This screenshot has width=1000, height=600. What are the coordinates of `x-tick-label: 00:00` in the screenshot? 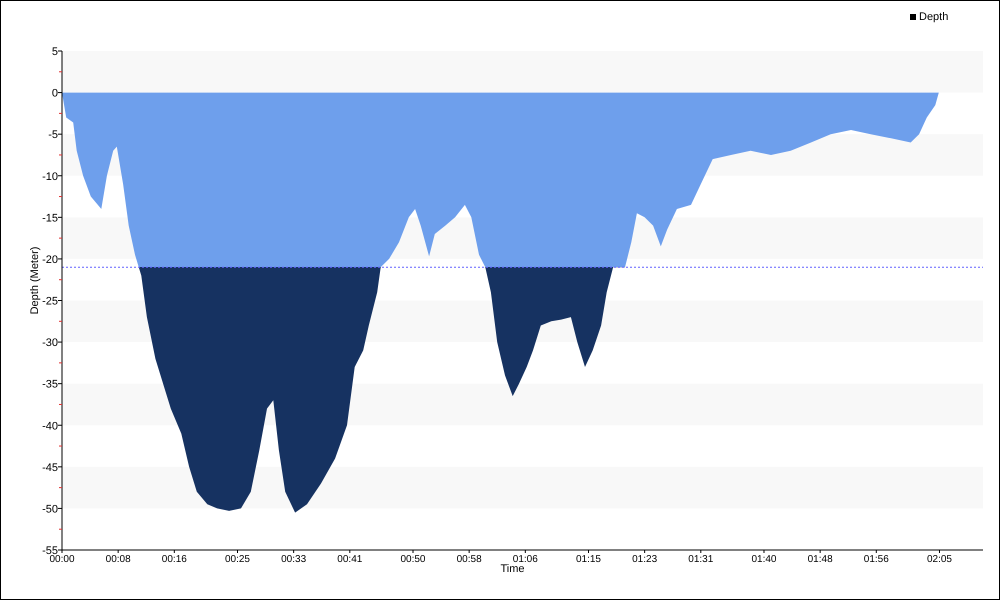 It's located at (62, 559).